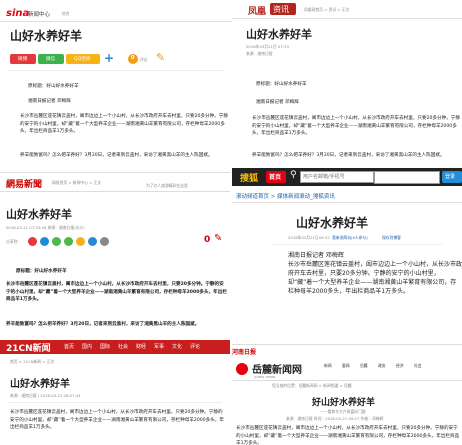 This screenshot has height=445, width=462. I want to click on 21cn-nav-item-1: 国内, so click(87, 346).